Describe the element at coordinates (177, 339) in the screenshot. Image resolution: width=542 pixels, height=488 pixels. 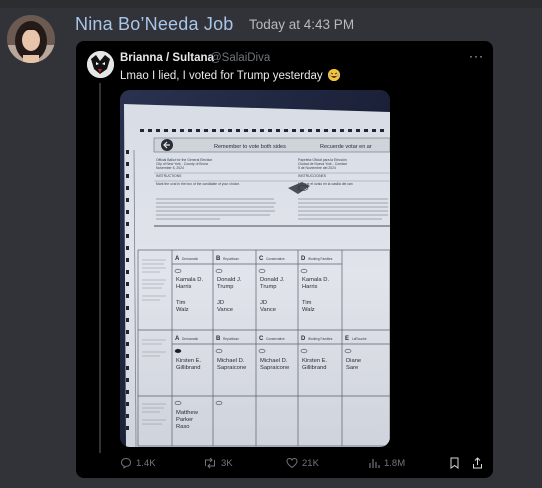
I see `svg-text: A` at that location.